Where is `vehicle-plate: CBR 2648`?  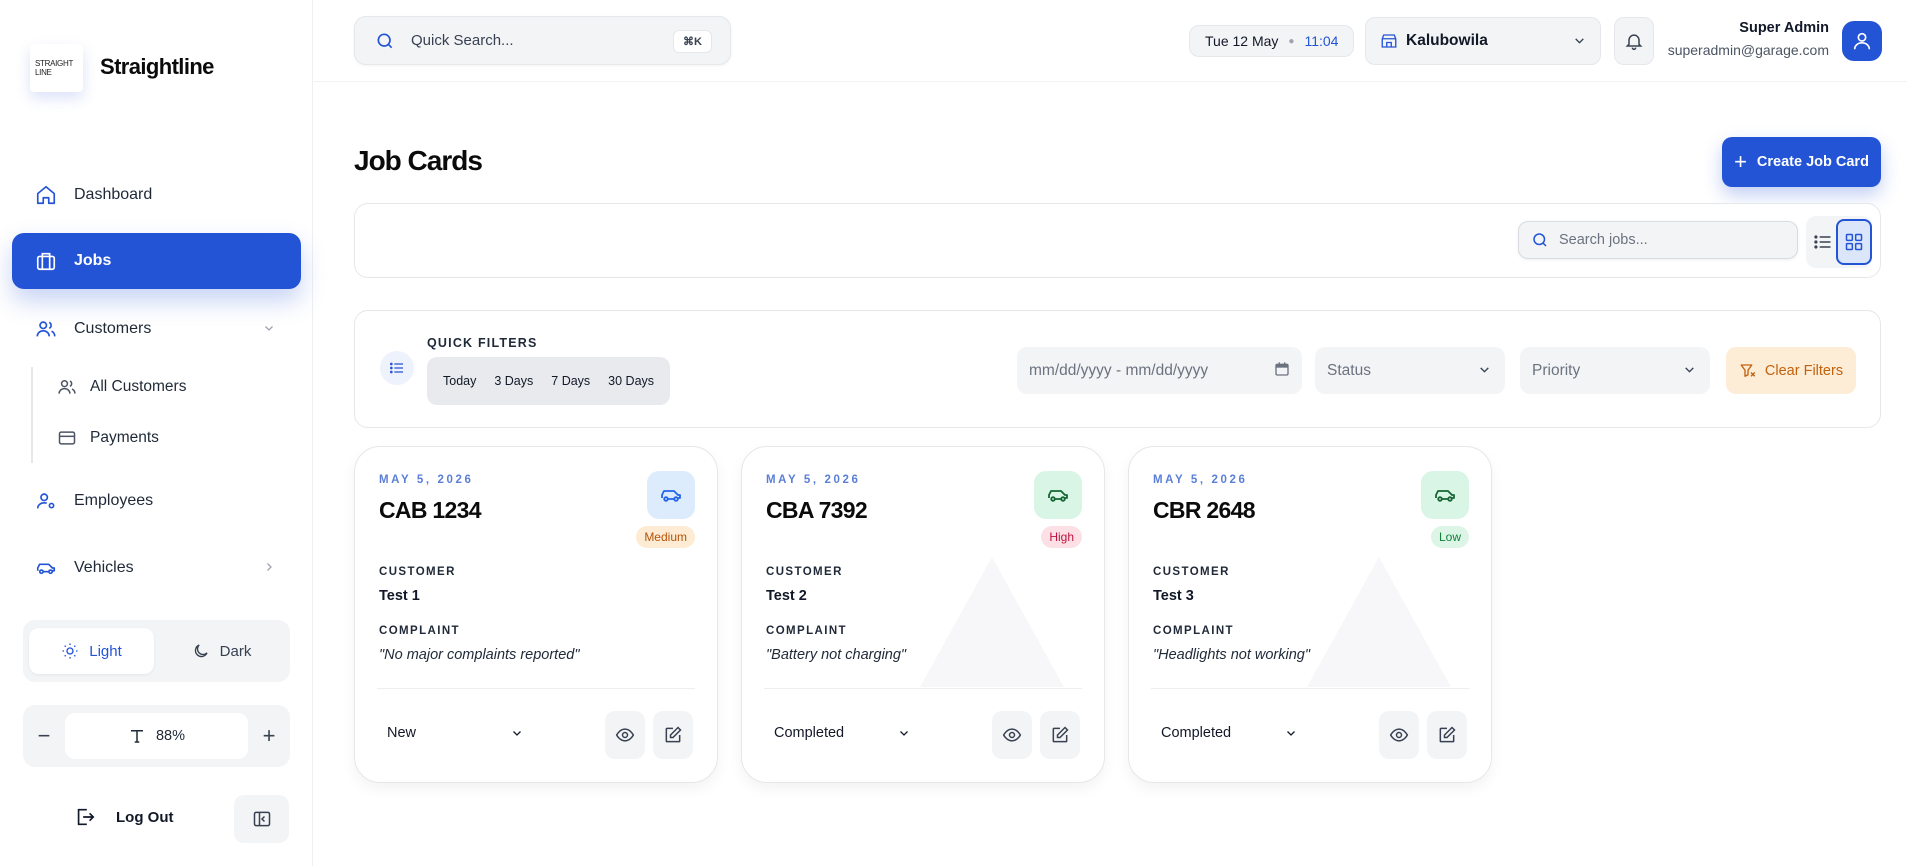 vehicle-plate: CBR 2648 is located at coordinates (1204, 510).